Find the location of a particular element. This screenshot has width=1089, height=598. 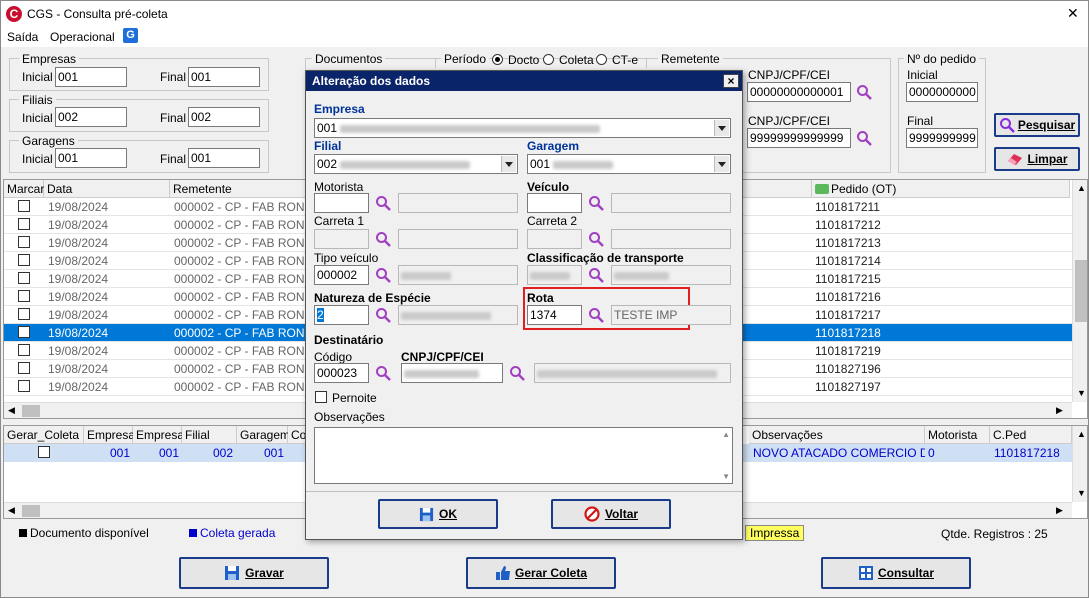

pedido-final-input: 9999999999 is located at coordinates (942, 138).